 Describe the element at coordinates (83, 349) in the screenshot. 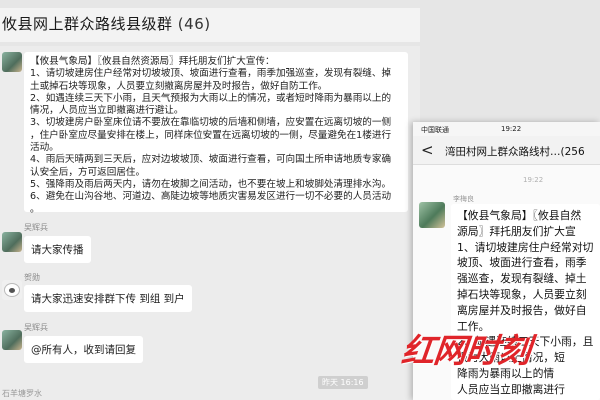

I see `message-bubble: @所有人，收到请回复` at that location.